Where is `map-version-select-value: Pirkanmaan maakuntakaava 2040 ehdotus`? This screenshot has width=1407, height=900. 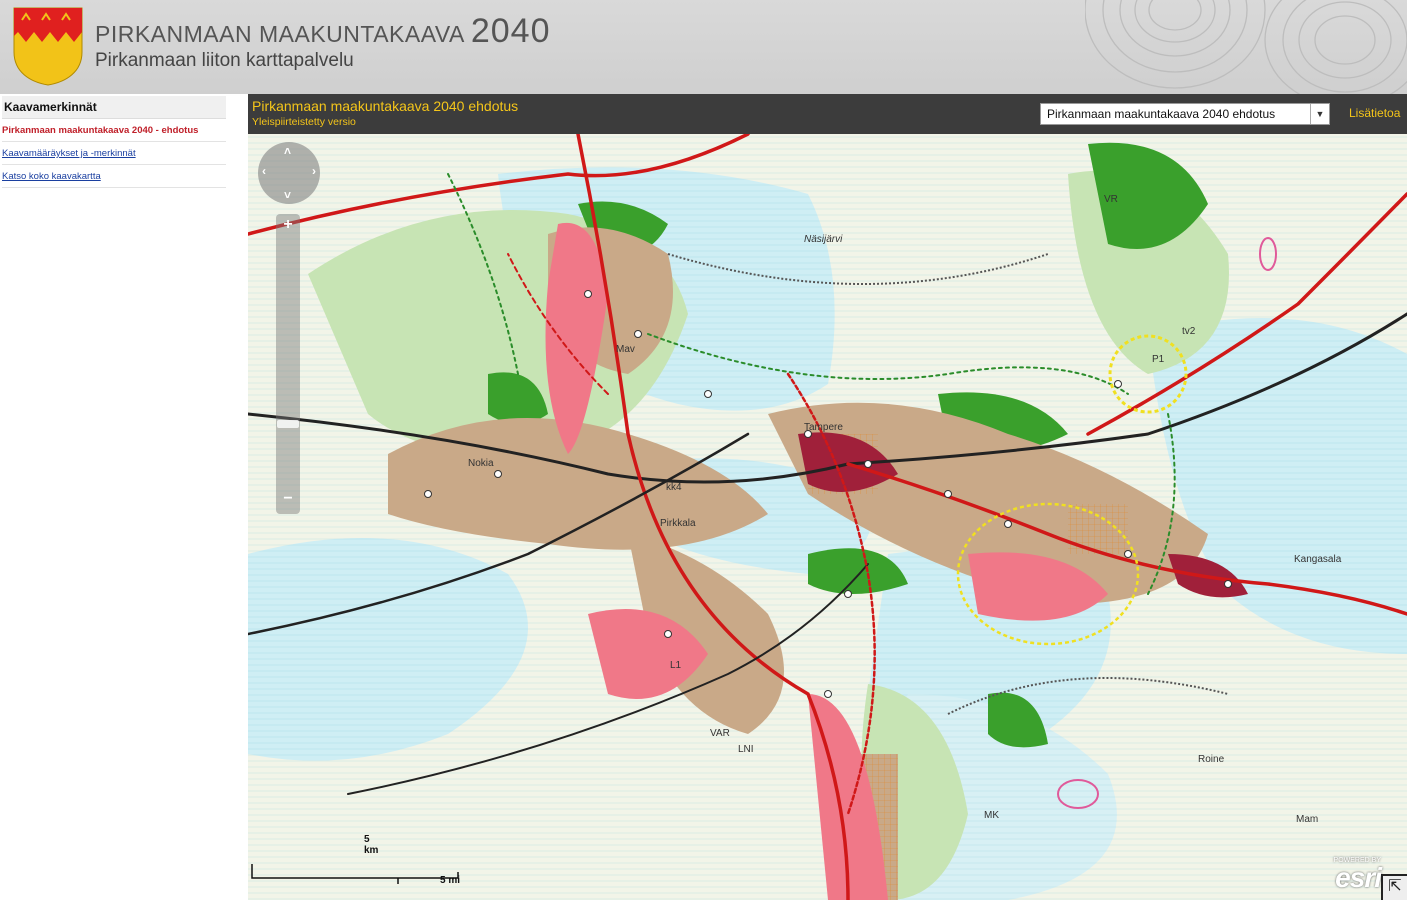 map-version-select-value: Pirkanmaan maakuntakaava 2040 ehdotus is located at coordinates (1161, 114).